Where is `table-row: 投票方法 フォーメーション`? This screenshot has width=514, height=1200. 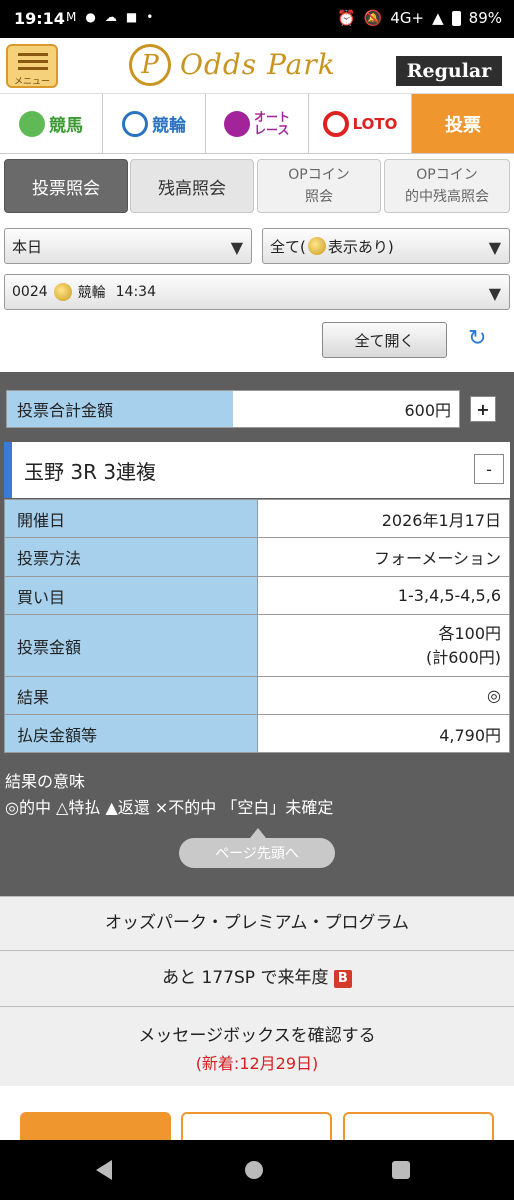
table-row: 投票方法 フォーメーション is located at coordinates (257, 557).